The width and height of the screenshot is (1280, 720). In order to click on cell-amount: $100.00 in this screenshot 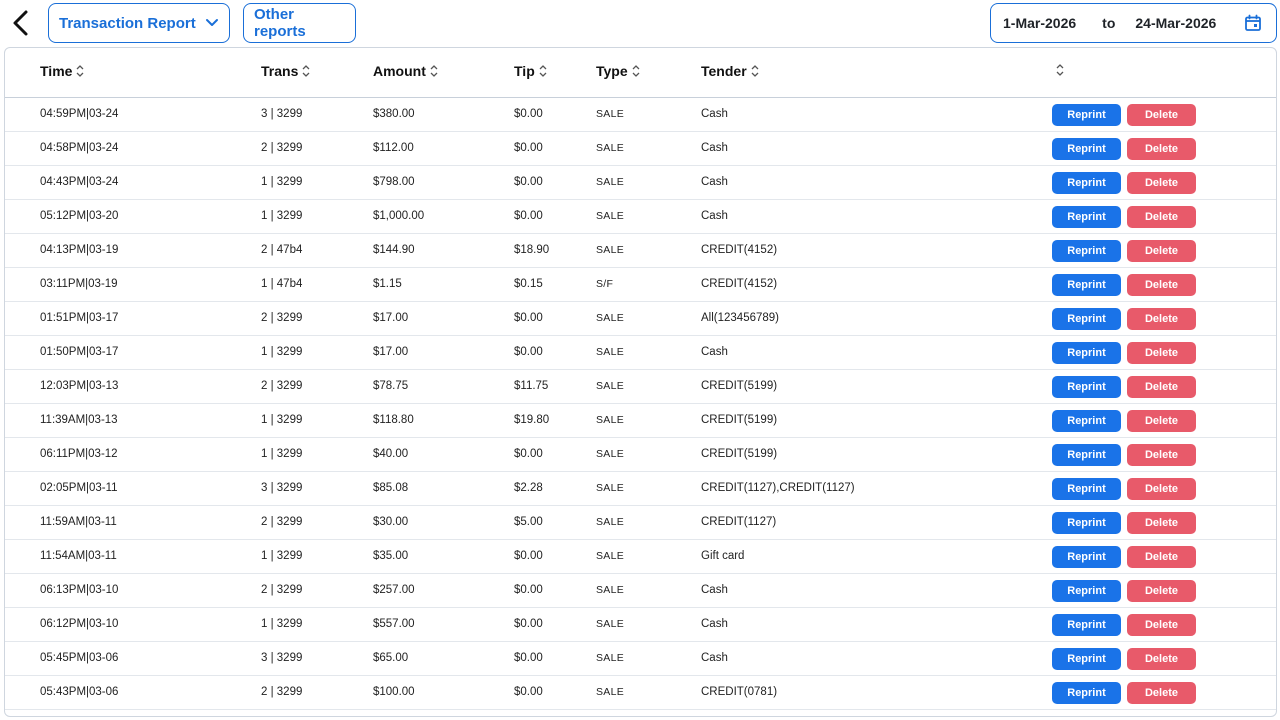, I will do `click(394, 692)`.